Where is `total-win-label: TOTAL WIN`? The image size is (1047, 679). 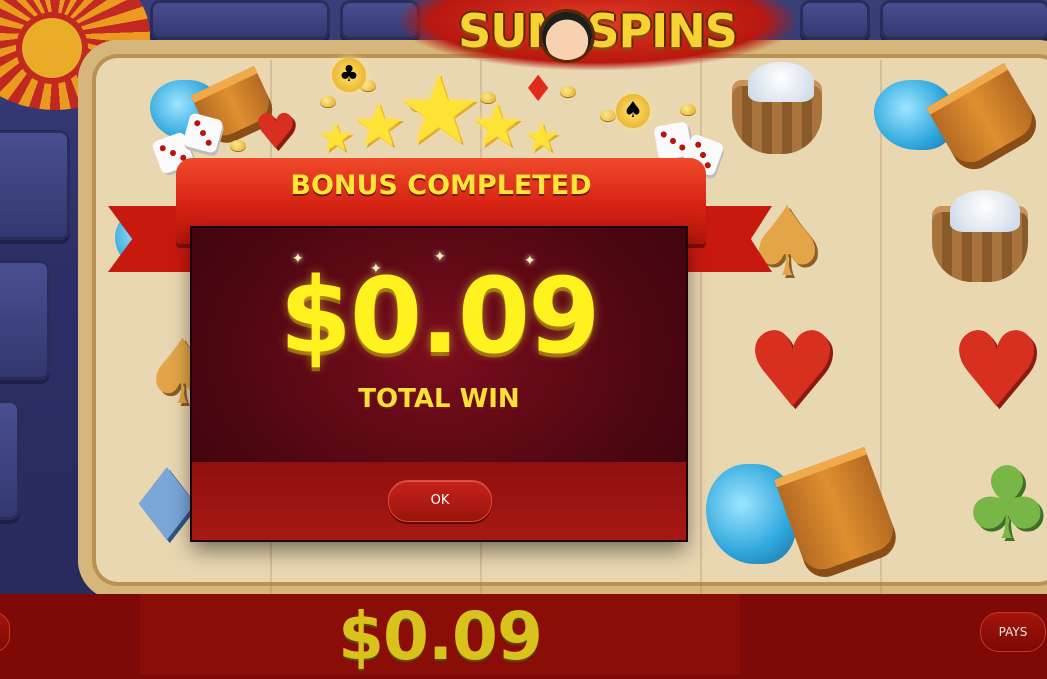 total-win-label: TOTAL WIN is located at coordinates (439, 399).